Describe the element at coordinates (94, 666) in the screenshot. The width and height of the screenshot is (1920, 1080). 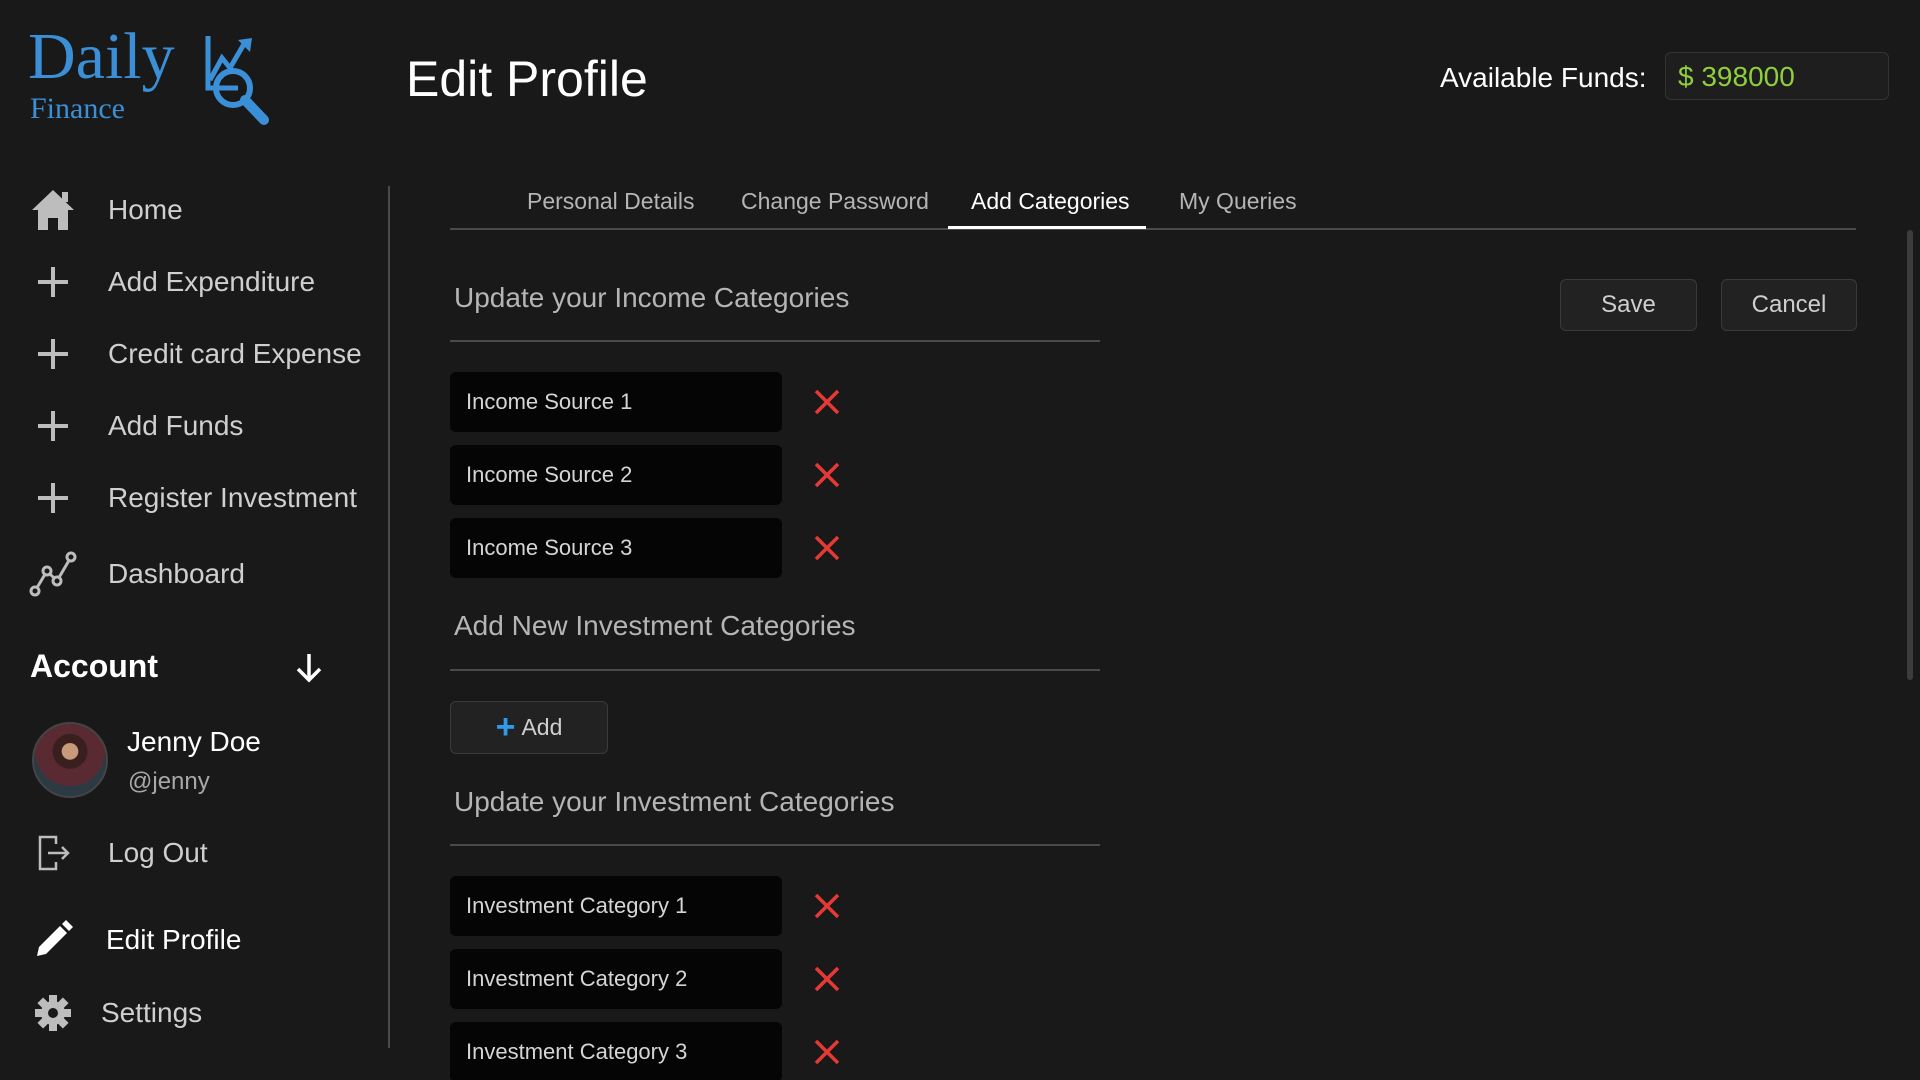
I see `account-section-title: Account` at that location.